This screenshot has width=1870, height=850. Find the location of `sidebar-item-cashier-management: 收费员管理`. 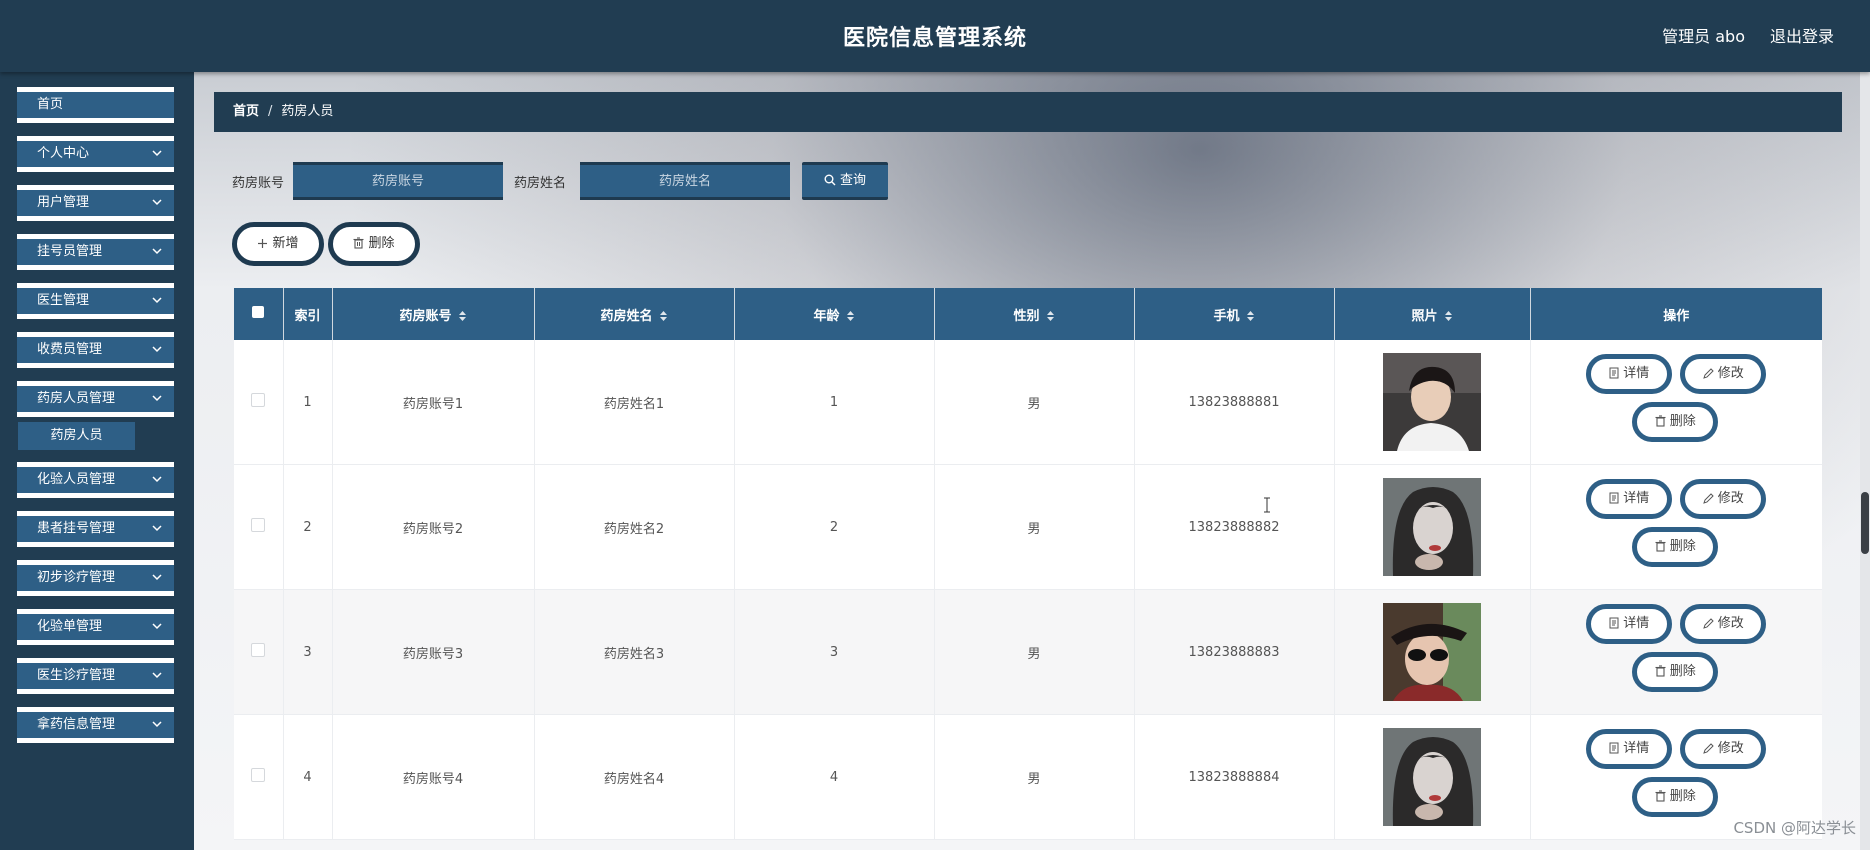

sidebar-item-cashier-management: 收费员管理 is located at coordinates (95, 350).